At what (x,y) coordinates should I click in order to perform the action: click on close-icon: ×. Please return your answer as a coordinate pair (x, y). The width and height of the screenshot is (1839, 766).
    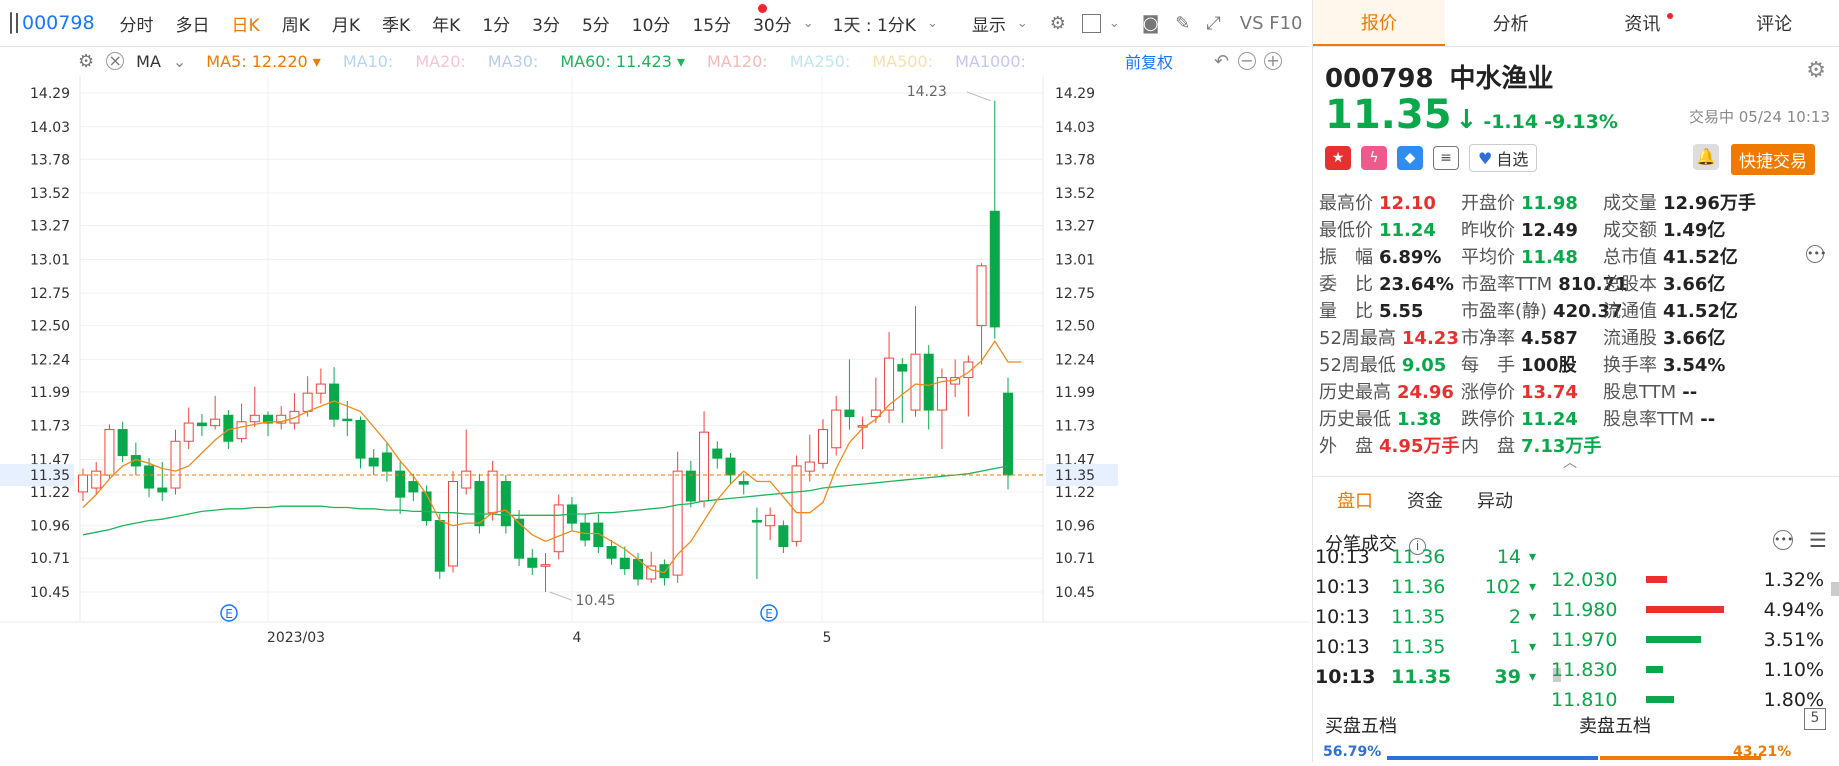
    Looking at the image, I should click on (115, 61).